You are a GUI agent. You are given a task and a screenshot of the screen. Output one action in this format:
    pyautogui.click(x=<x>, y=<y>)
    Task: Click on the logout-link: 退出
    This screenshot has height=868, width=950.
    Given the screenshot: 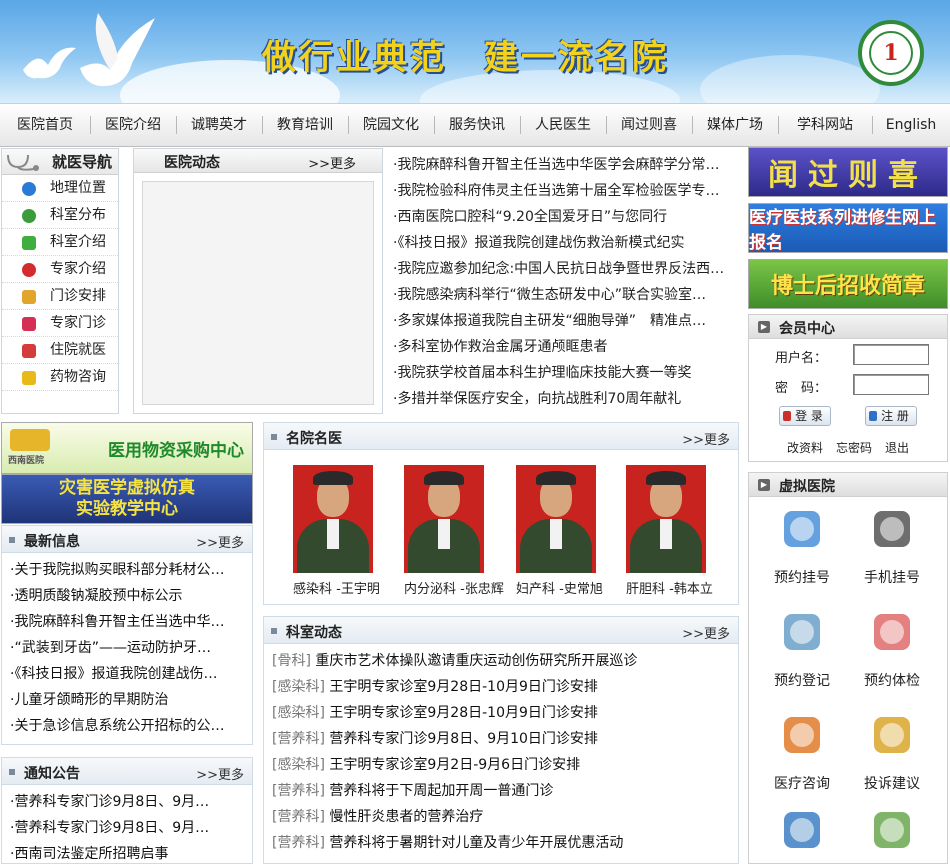 What is the action you would take?
    pyautogui.click(x=897, y=447)
    